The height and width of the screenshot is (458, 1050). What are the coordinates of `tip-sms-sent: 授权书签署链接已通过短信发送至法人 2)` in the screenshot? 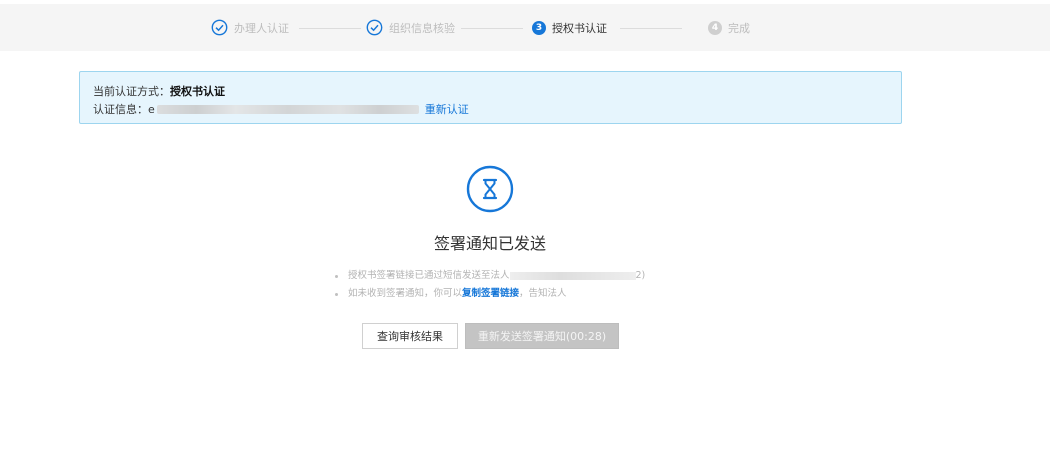 It's located at (490, 276).